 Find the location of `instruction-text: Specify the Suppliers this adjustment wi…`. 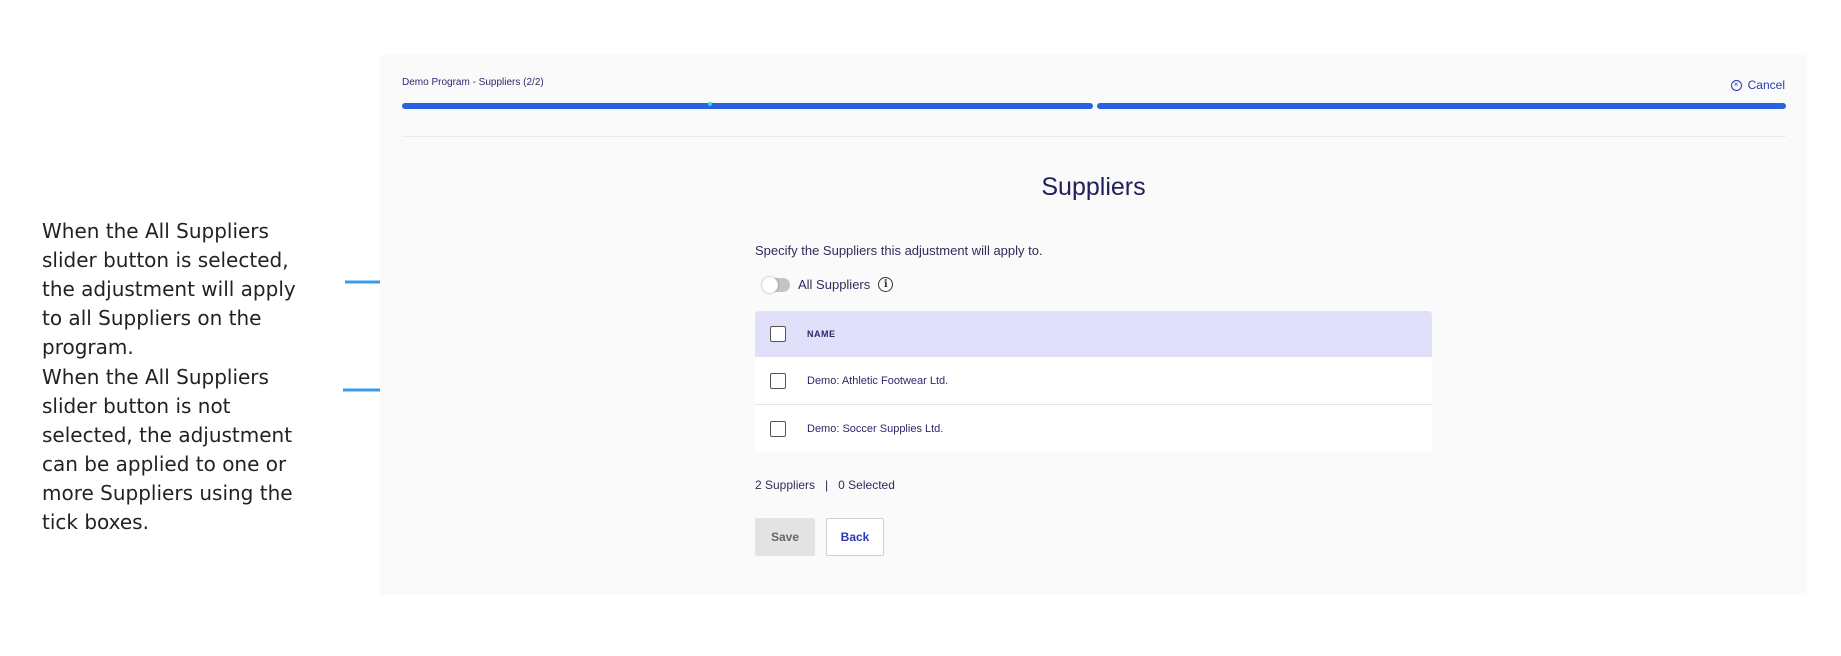

instruction-text: Specify the Suppliers this adjustment wi… is located at coordinates (899, 250).